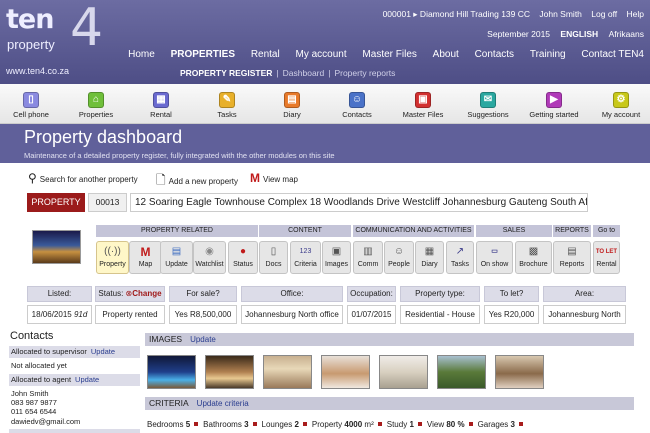 This screenshot has height=433, width=650. I want to click on toolbar-master-files: ▣ Master Files, so click(423, 105).